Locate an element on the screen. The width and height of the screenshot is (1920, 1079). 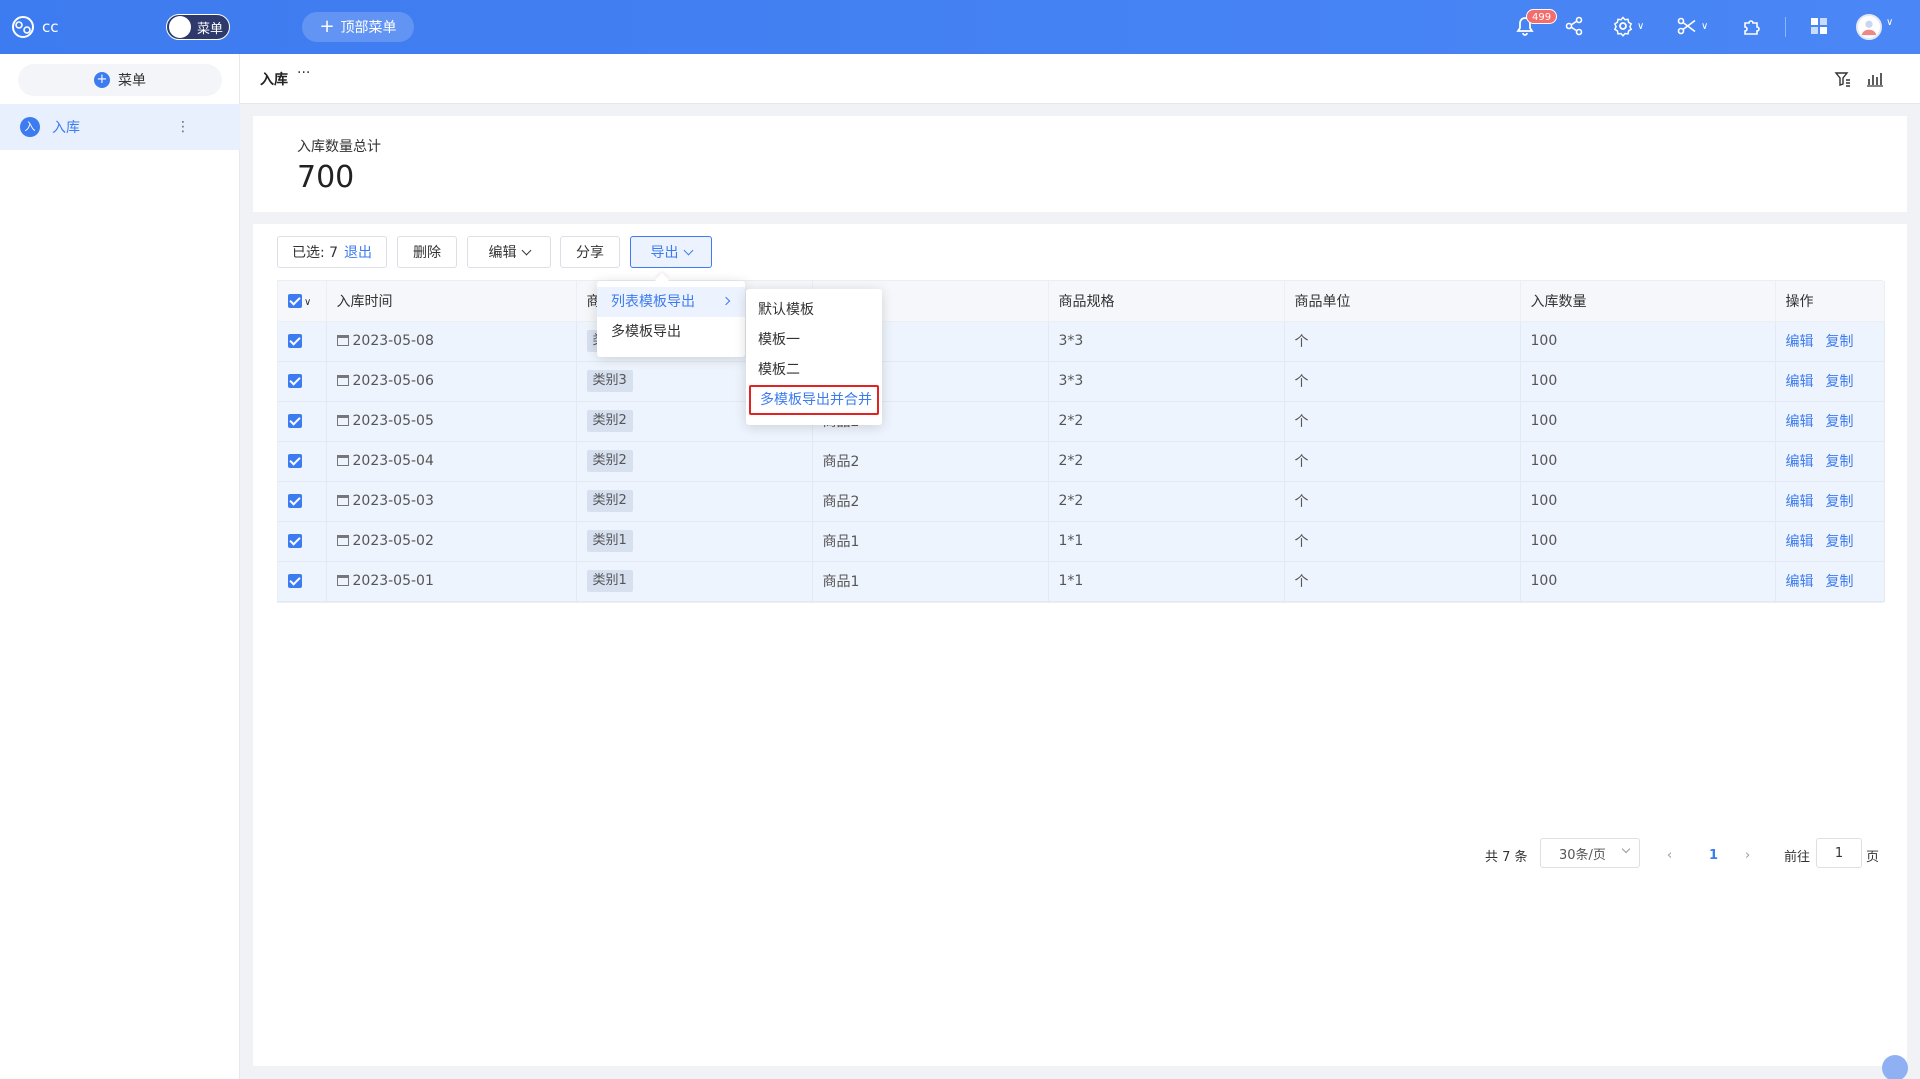
table-row: 2023-05-01 类别1 商品1 1*1 个 100 编辑 复制 is located at coordinates (1081, 581).